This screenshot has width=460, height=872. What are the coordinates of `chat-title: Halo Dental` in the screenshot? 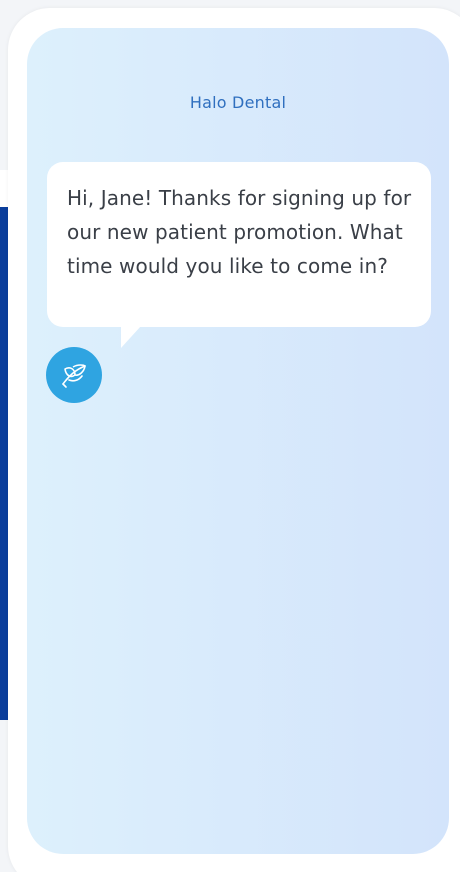 It's located at (238, 102).